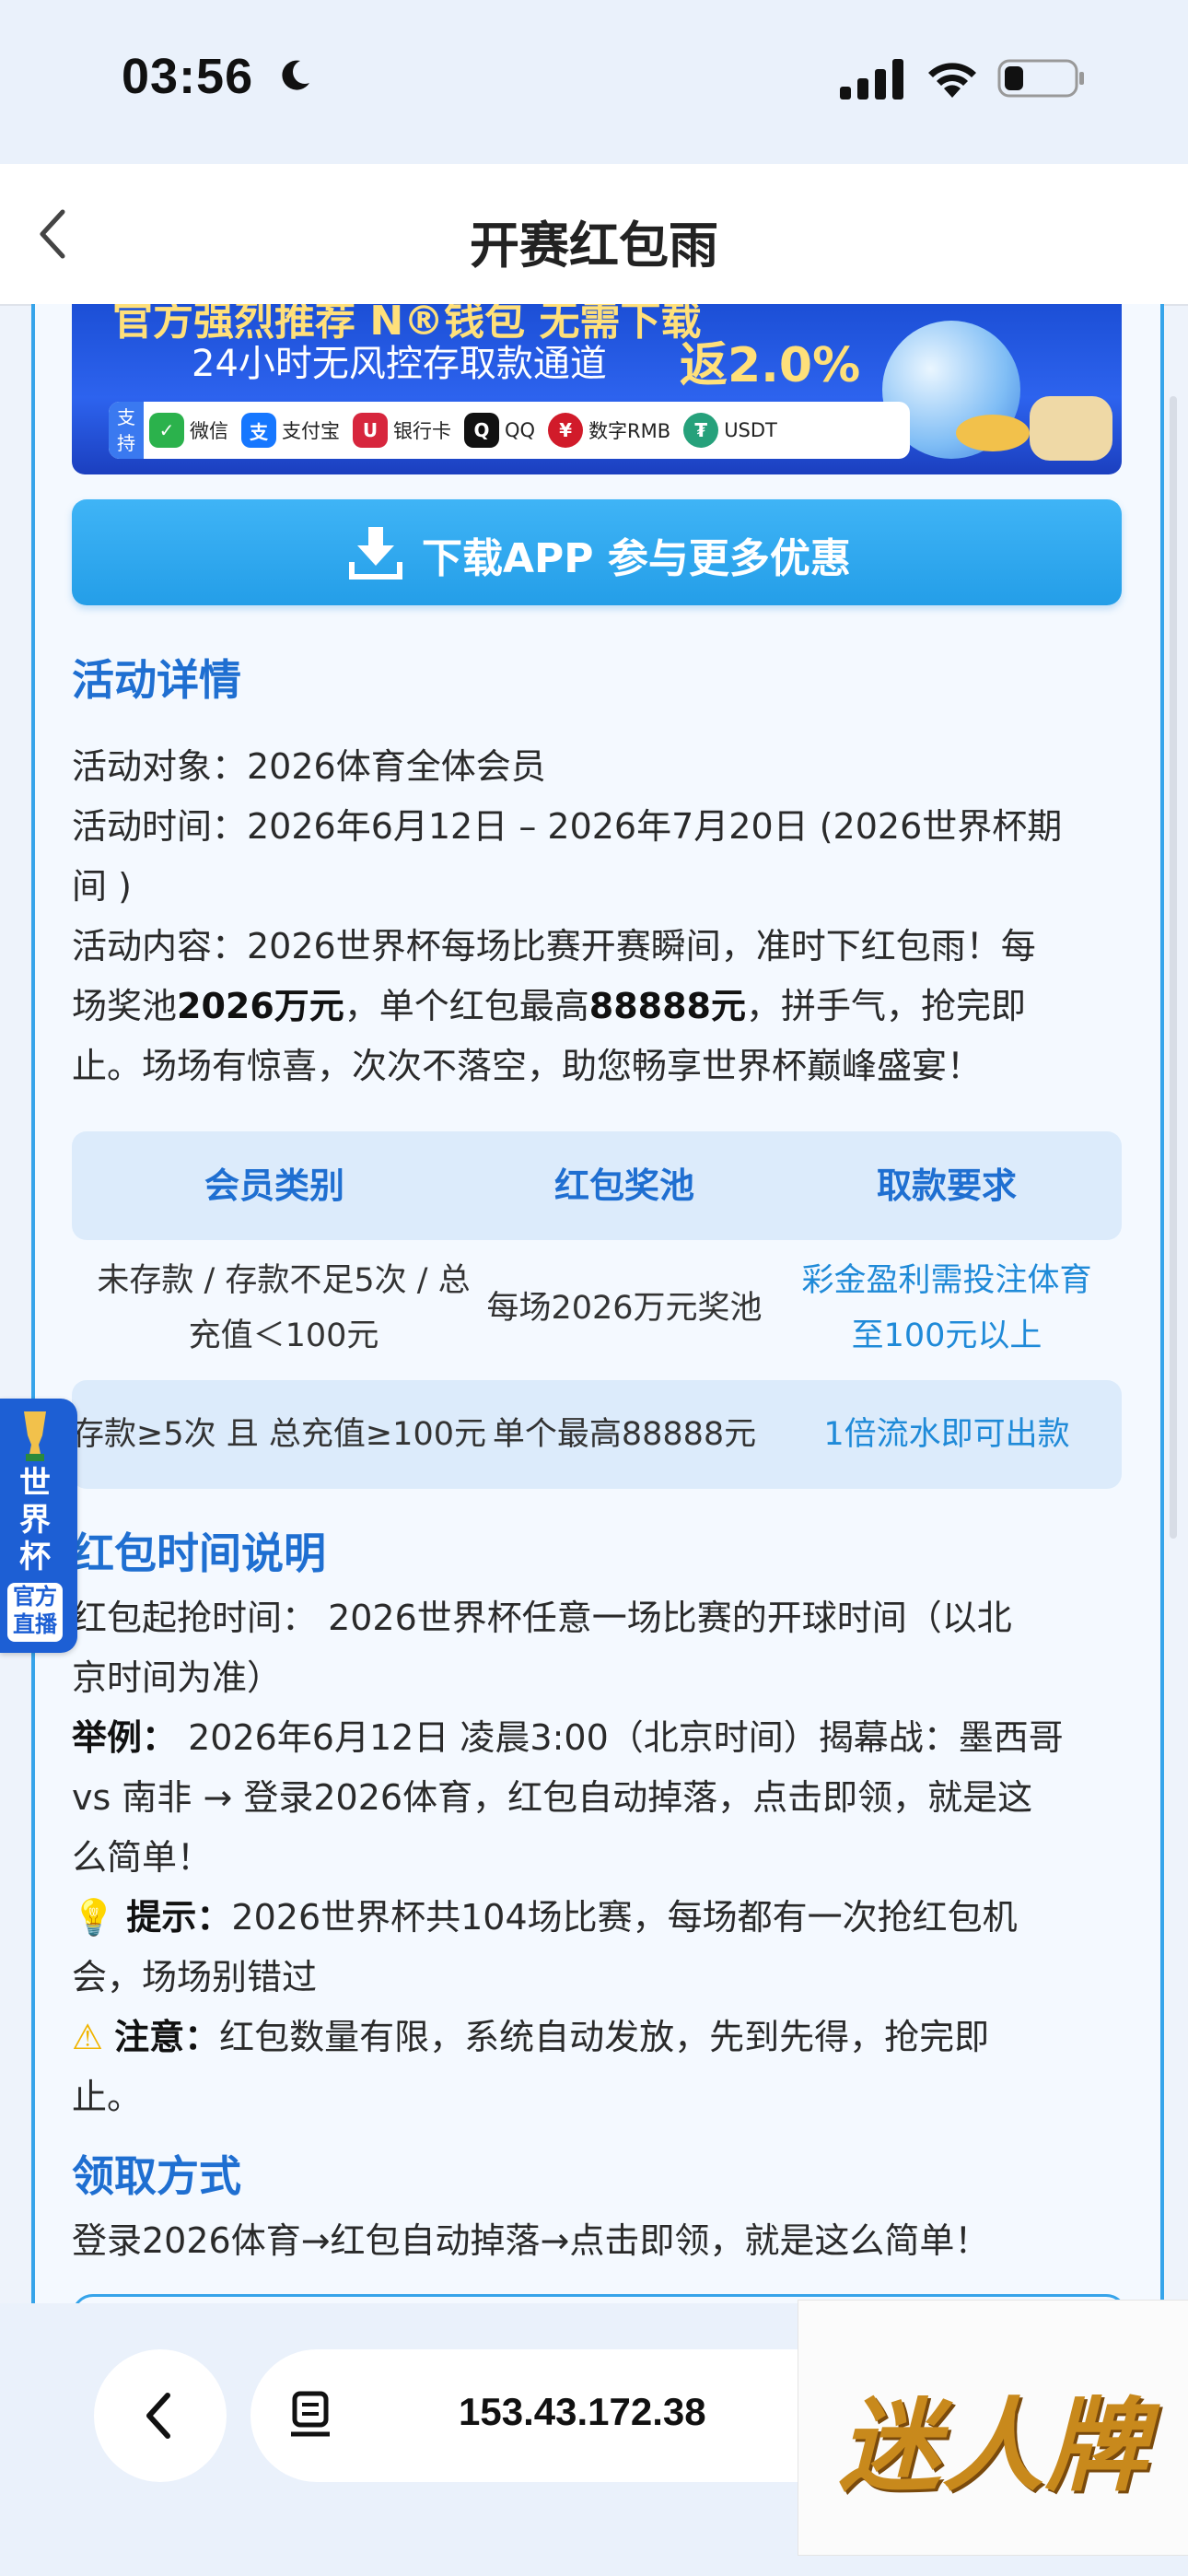  I want to click on payment-usdt: ₮ USDT, so click(730, 430).